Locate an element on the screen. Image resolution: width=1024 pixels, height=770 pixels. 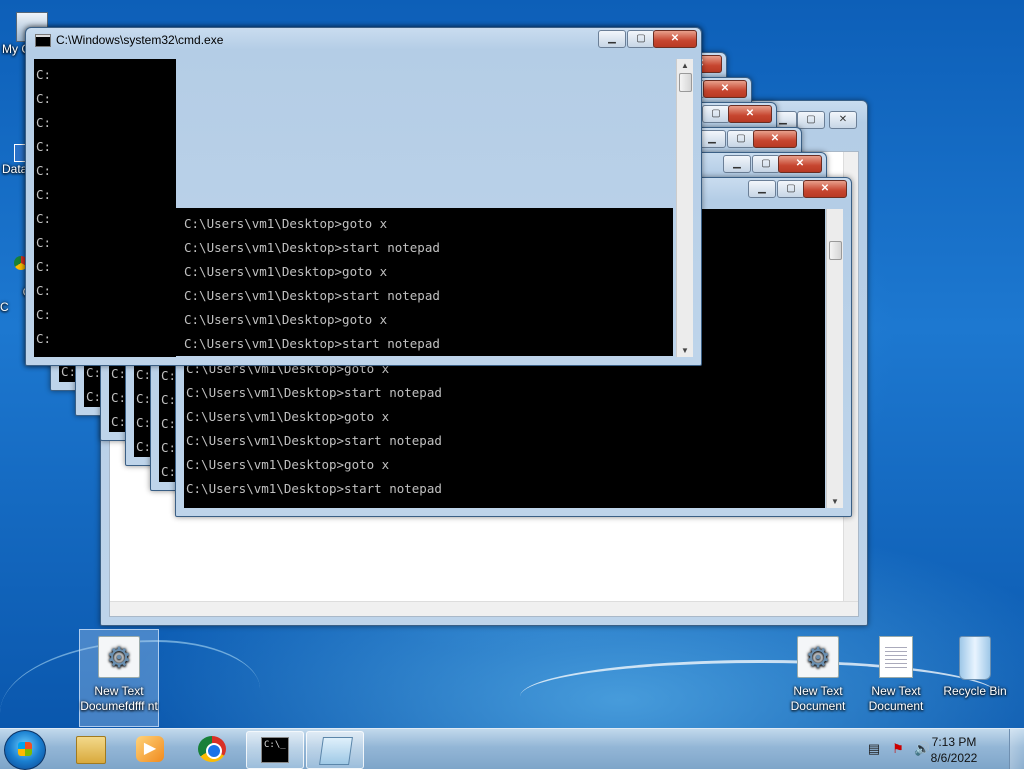
recycle-bin-icon is located at coordinates (975, 658).